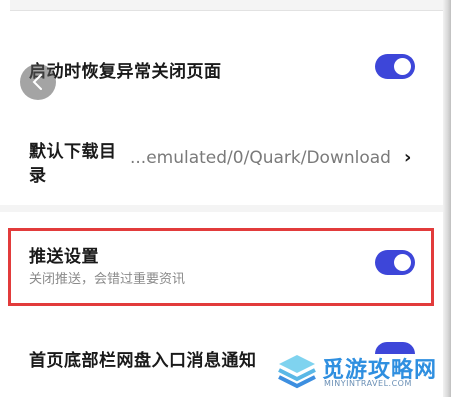  What do you see at coordinates (408, 157) in the screenshot?
I see `chevron-right-icon: ›` at bounding box center [408, 157].